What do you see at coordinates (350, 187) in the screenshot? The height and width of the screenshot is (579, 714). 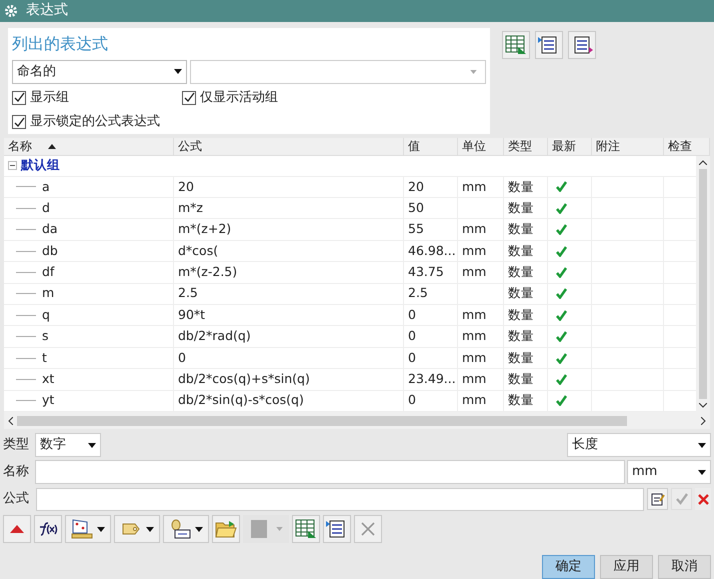 I see `table-row: a 20 20 mm 数量` at bounding box center [350, 187].